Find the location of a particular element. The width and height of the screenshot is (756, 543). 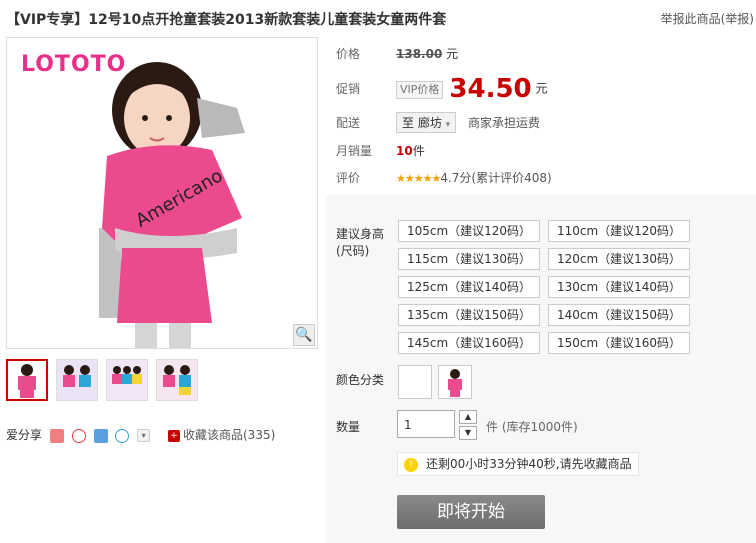

size-option: 135cm（建议150码） is located at coordinates (469, 315).